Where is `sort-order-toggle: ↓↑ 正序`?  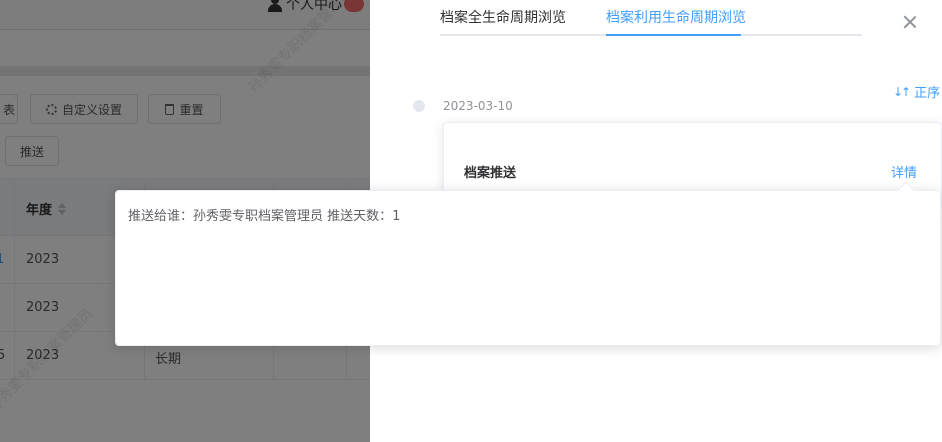
sort-order-toggle: ↓↑ 正序 is located at coordinates (917, 92).